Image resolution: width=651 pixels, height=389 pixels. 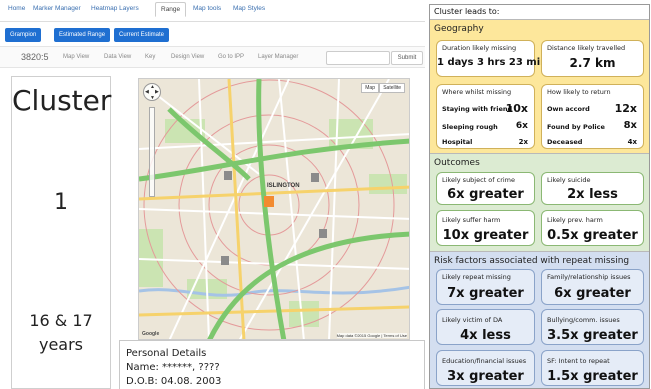 What do you see at coordinates (61, 202) in the screenshot?
I see `cluster-number: 1` at bounding box center [61, 202].